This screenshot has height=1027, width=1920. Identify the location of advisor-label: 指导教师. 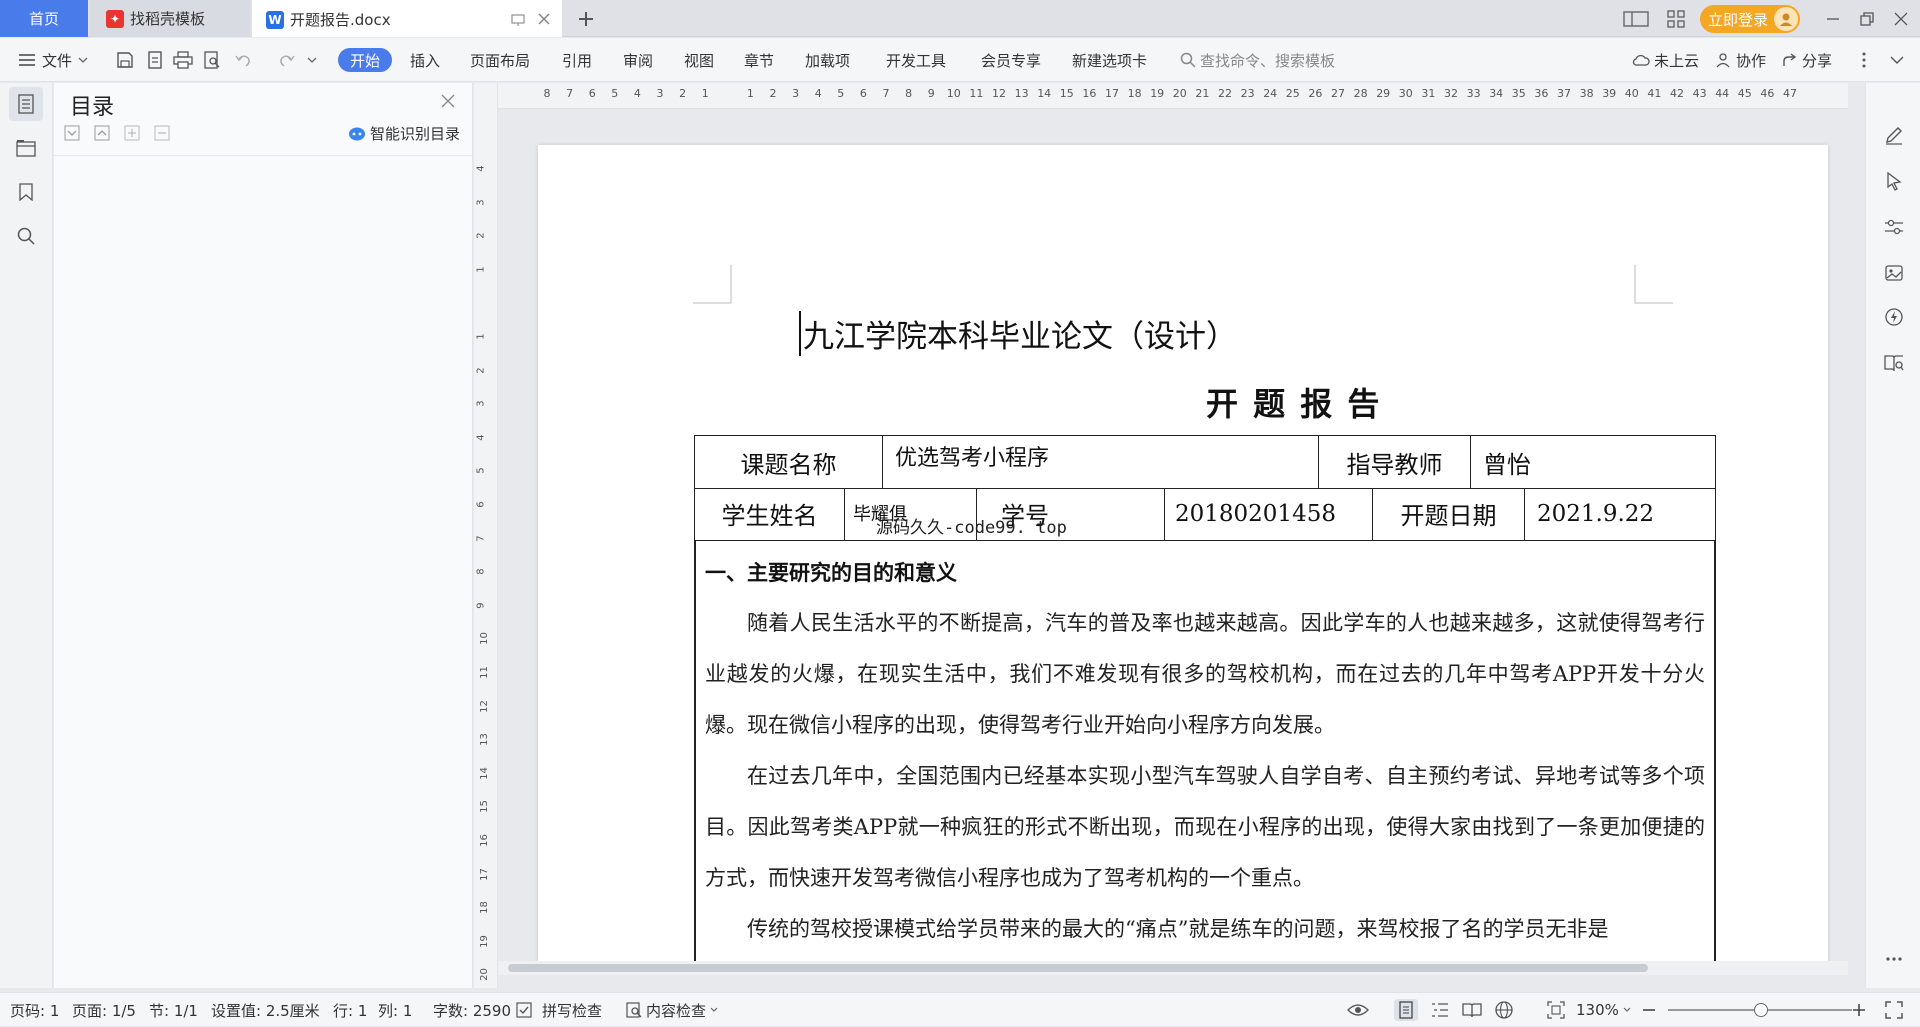
(1394, 462).